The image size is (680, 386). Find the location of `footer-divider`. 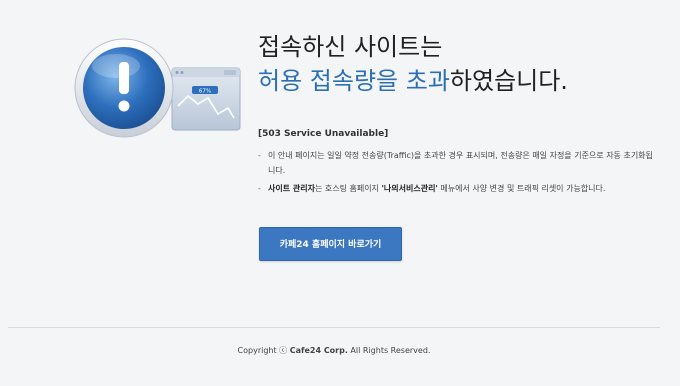

footer-divider is located at coordinates (334, 327).